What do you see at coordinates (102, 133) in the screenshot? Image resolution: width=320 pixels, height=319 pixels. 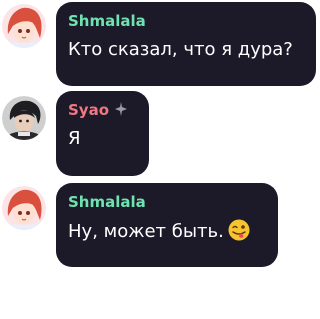 I see `message-bubble: Syao Я` at bounding box center [102, 133].